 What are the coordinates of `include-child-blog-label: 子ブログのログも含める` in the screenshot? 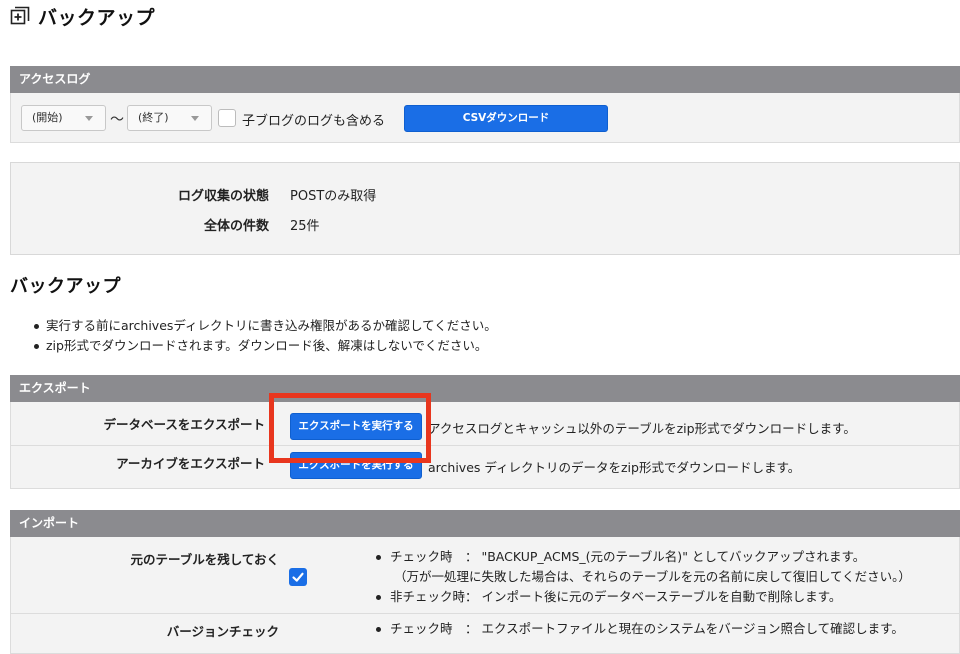 It's located at (314, 121).